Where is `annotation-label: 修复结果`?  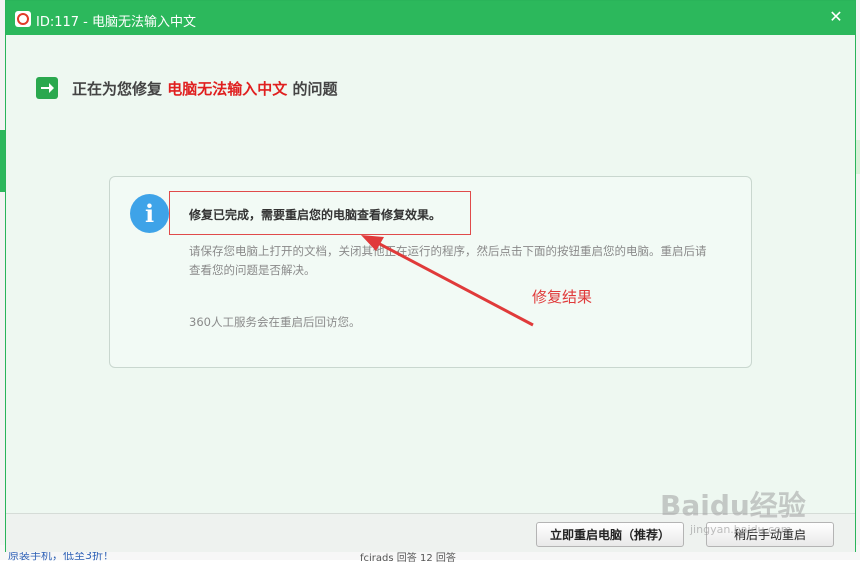 annotation-label: 修复结果 is located at coordinates (562, 297).